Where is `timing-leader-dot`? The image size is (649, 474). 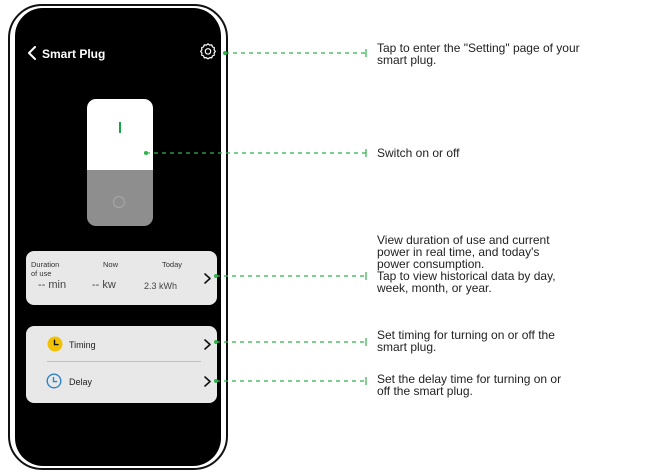
timing-leader-dot is located at coordinates (216, 342).